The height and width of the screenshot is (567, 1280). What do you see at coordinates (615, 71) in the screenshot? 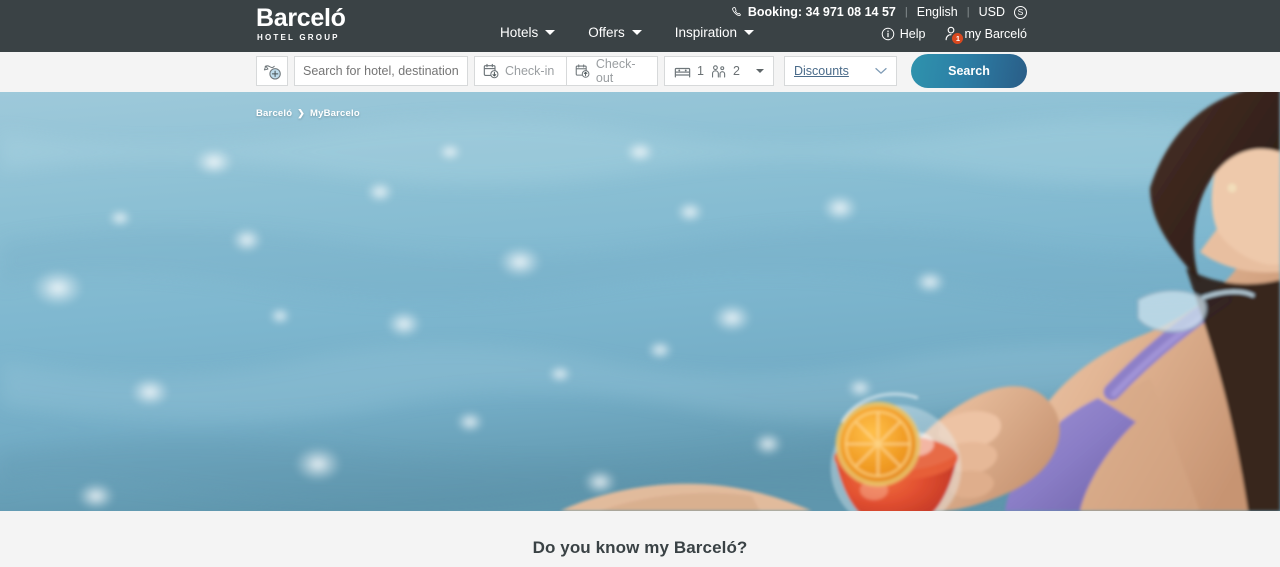
I see `checkout-label: Check-out` at bounding box center [615, 71].